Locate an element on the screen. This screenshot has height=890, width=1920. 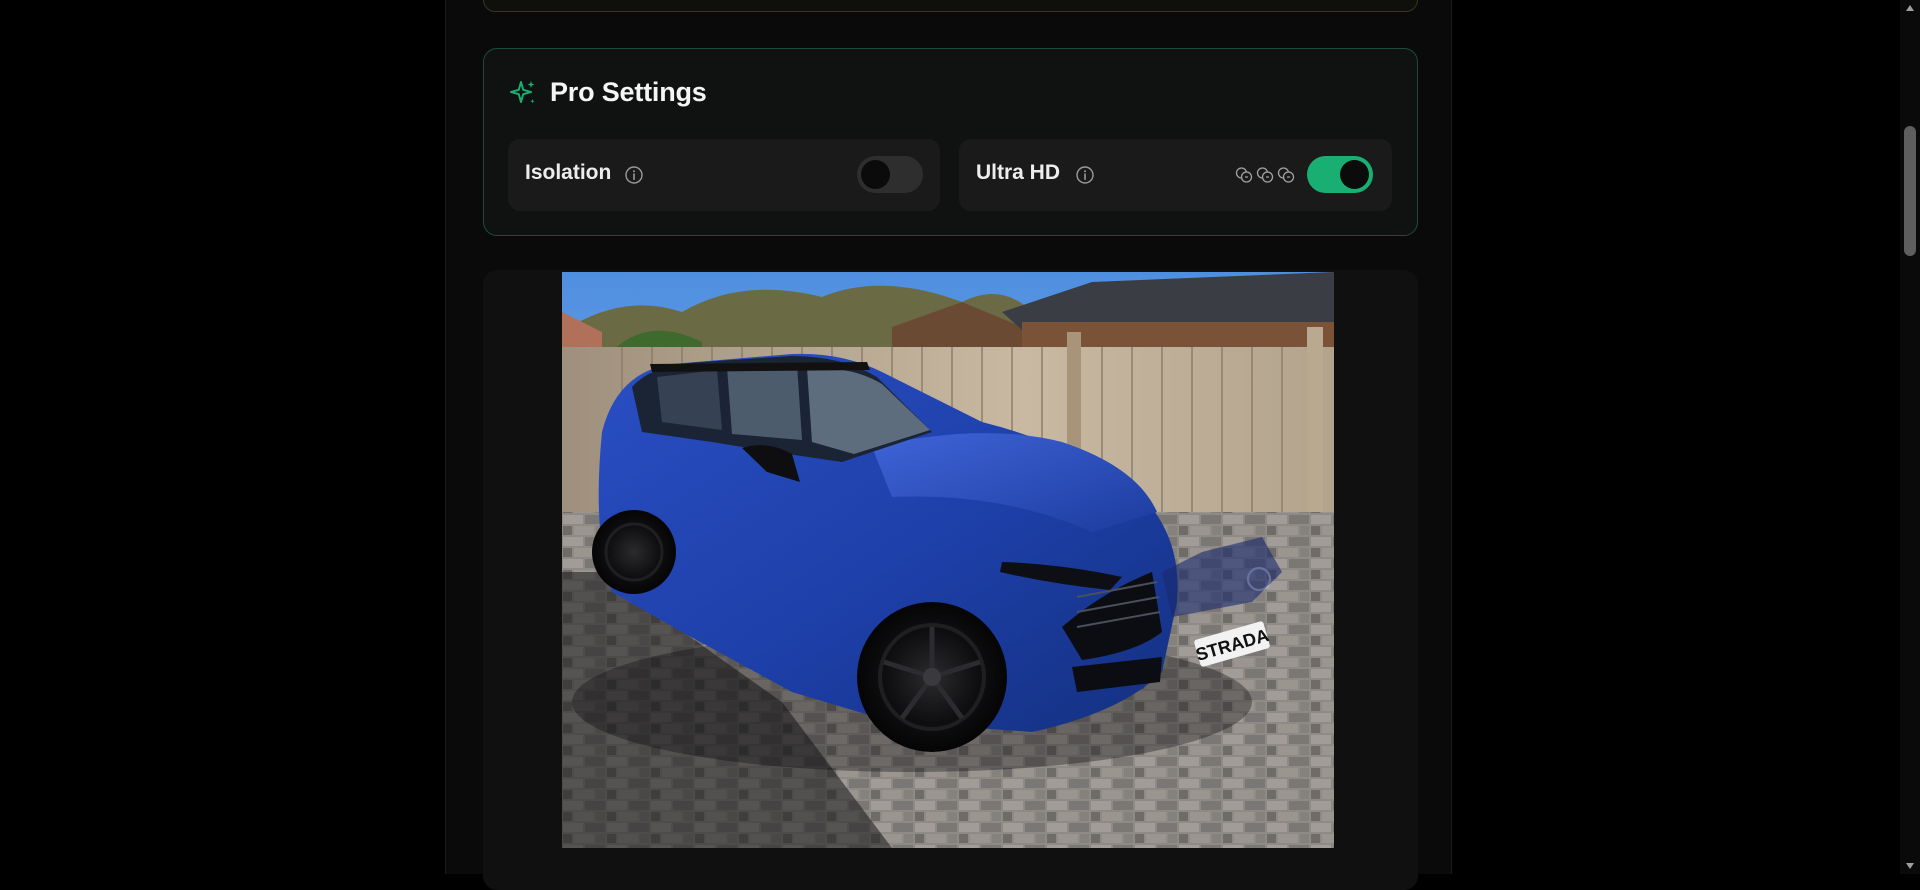
scroll-down-icon is located at coordinates (1910, 866).